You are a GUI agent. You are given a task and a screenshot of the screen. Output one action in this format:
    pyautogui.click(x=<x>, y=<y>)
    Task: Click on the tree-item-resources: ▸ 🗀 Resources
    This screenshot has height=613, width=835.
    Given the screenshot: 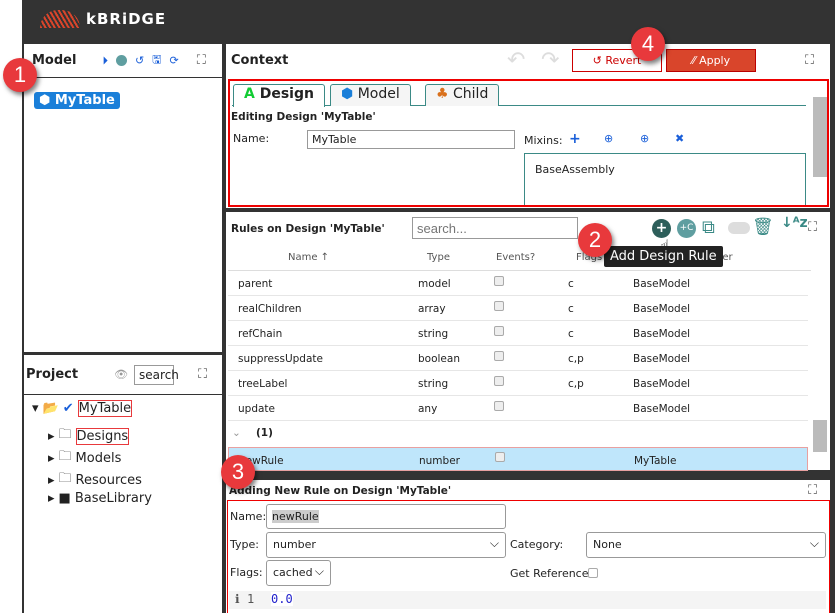 What is the action you would take?
    pyautogui.click(x=95, y=480)
    